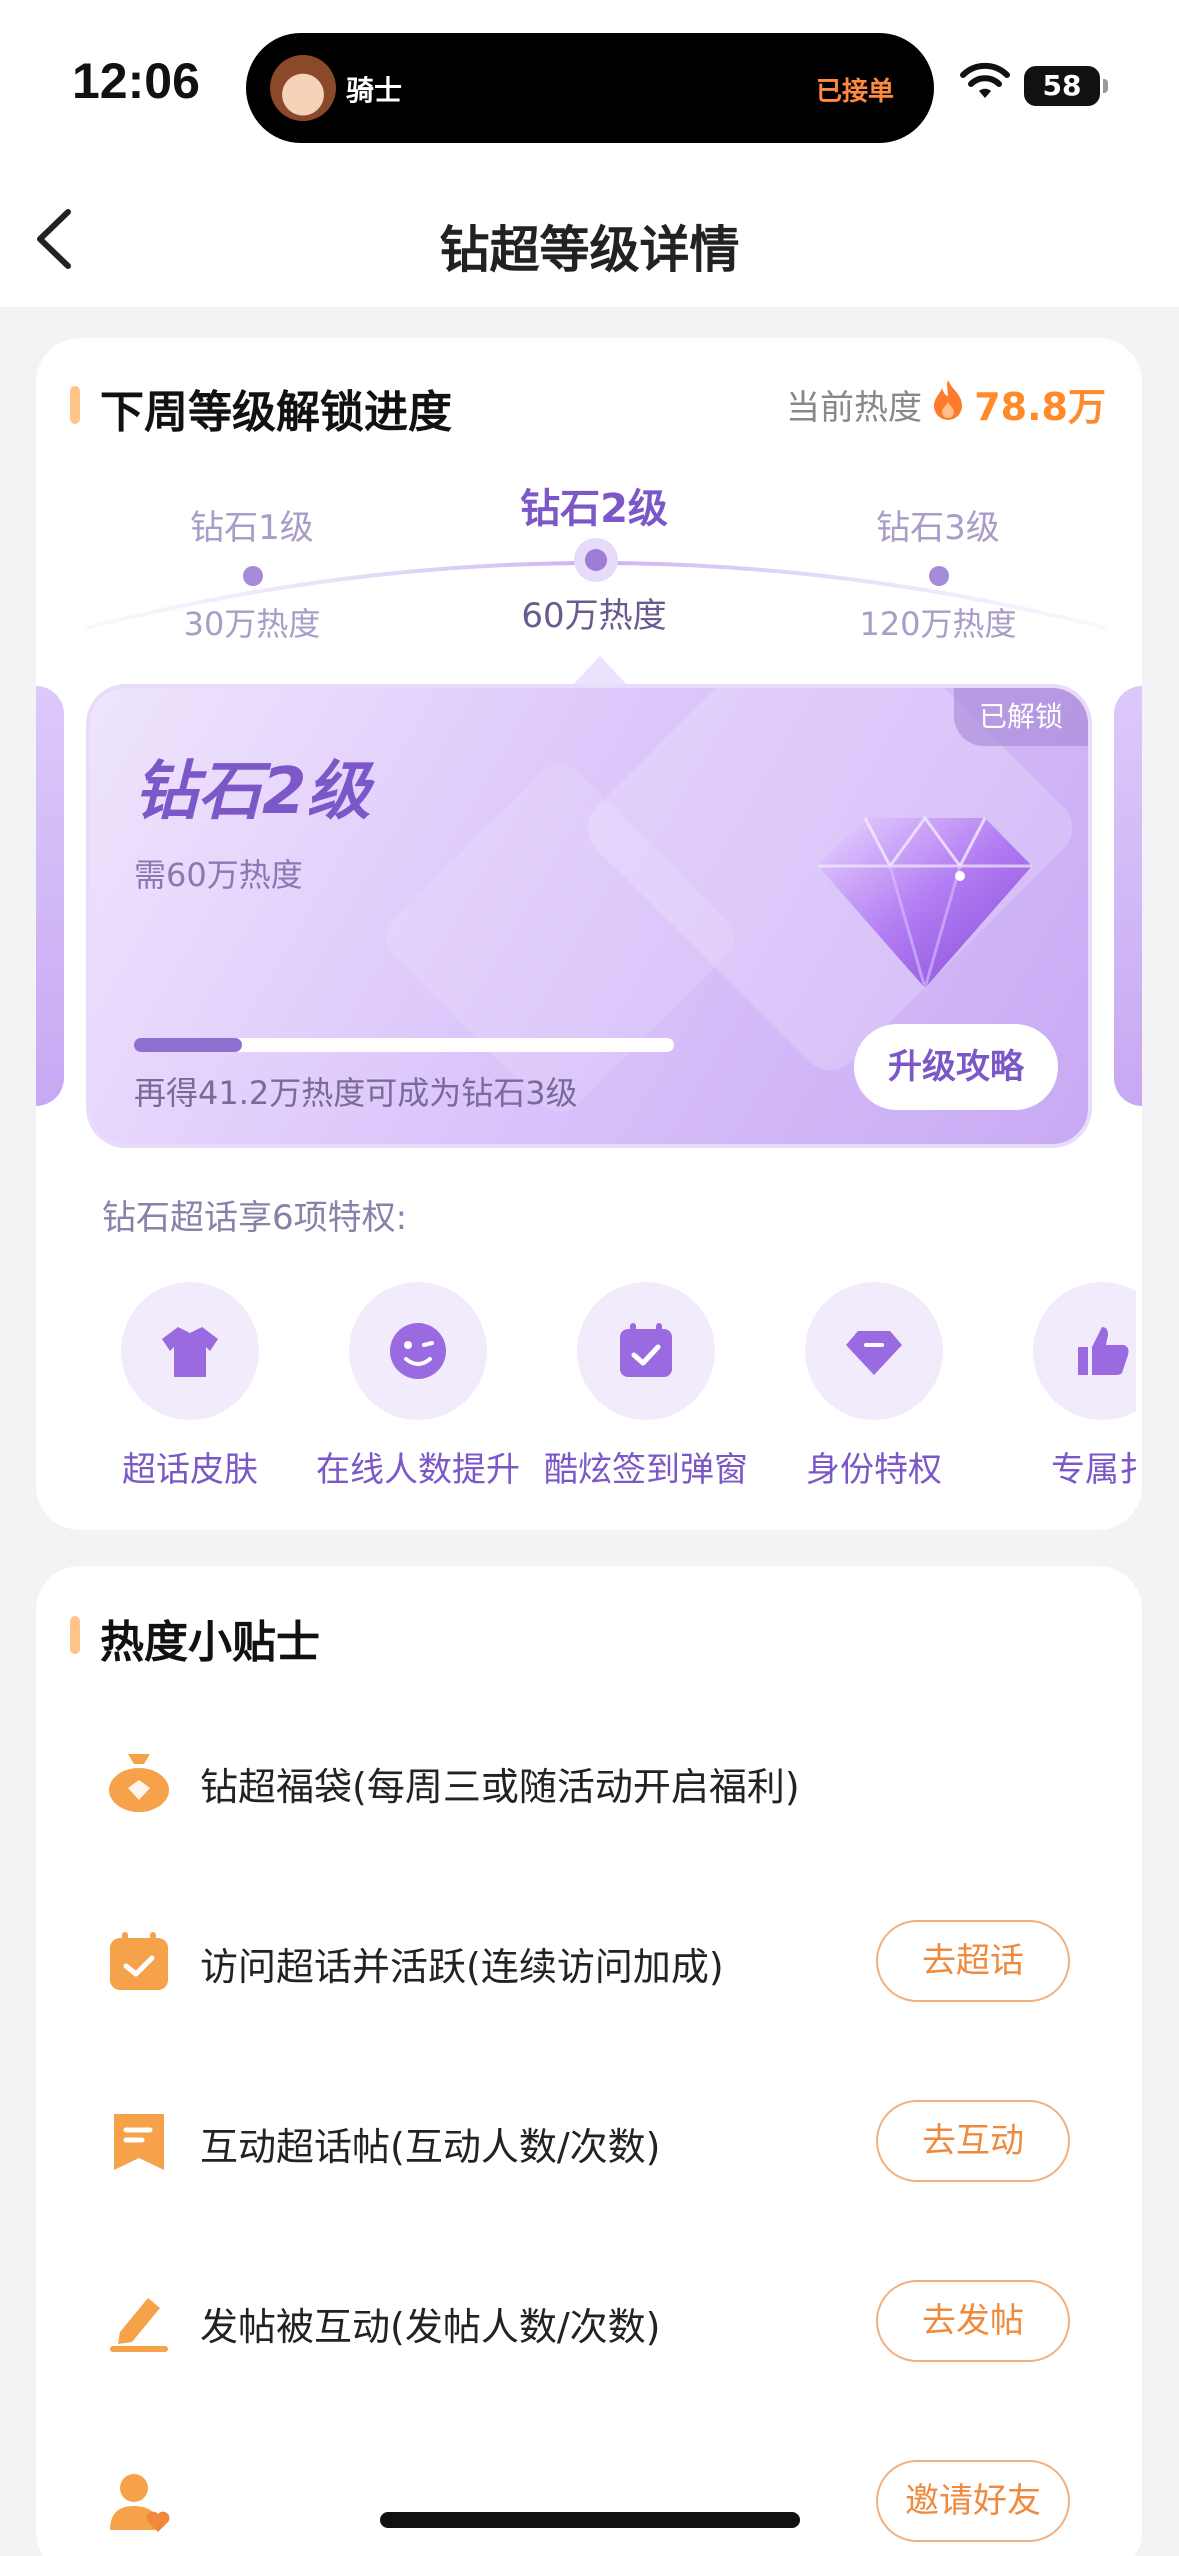 This screenshot has height=2556, width=1179. What do you see at coordinates (430, 2327) in the screenshot?
I see `tip-text: 发帖被互动(发帖人数/次数)` at bounding box center [430, 2327].